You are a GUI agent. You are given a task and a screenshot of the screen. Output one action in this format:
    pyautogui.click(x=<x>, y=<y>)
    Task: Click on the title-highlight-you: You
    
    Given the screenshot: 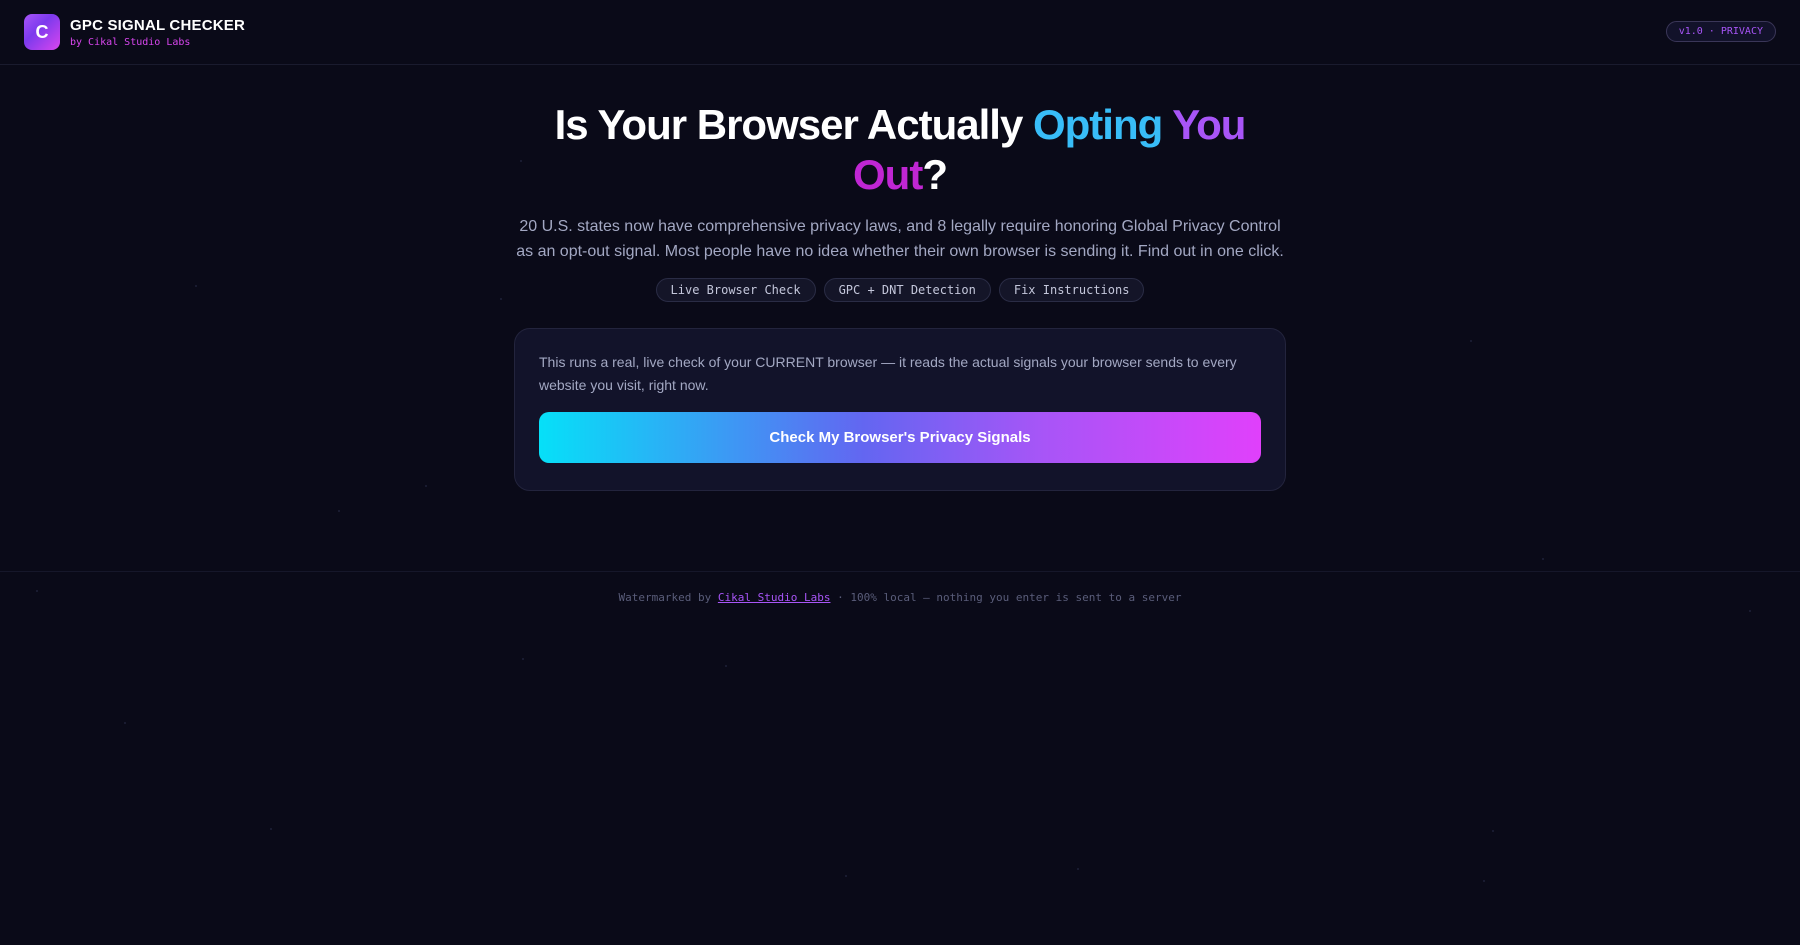 What is the action you would take?
    pyautogui.click(x=1204, y=124)
    